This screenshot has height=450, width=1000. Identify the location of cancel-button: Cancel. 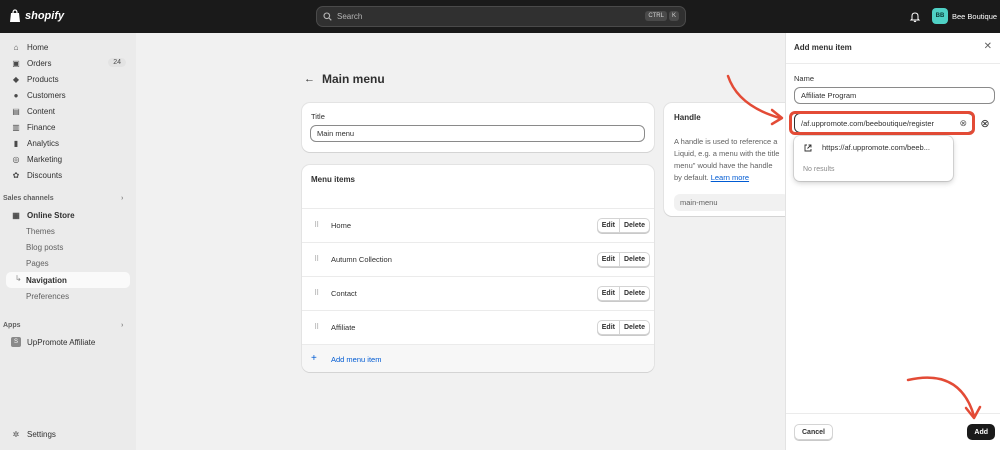
(813, 432).